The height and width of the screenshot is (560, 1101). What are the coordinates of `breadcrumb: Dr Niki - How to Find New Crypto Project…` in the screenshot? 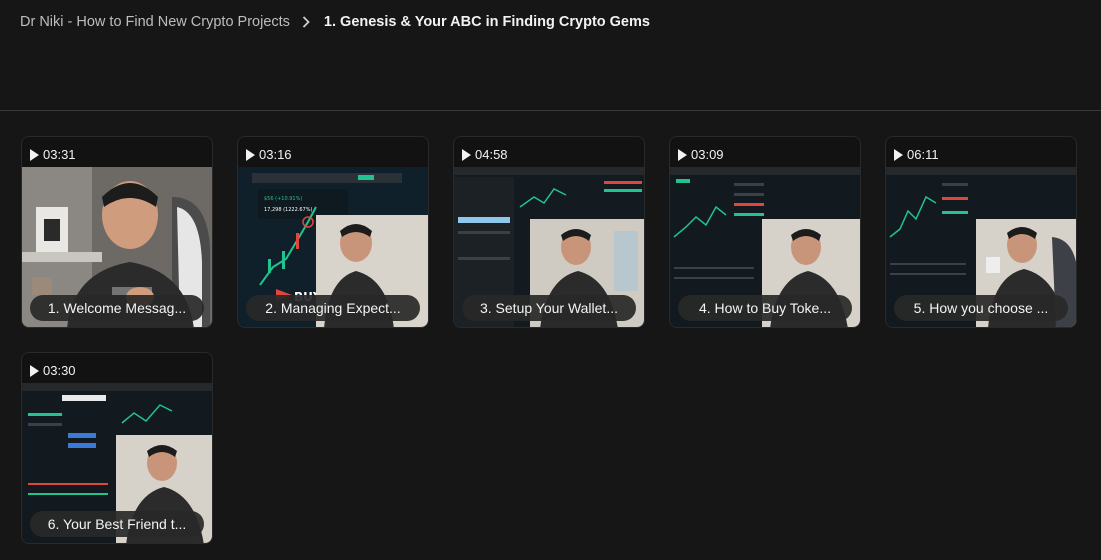 It's located at (335, 22).